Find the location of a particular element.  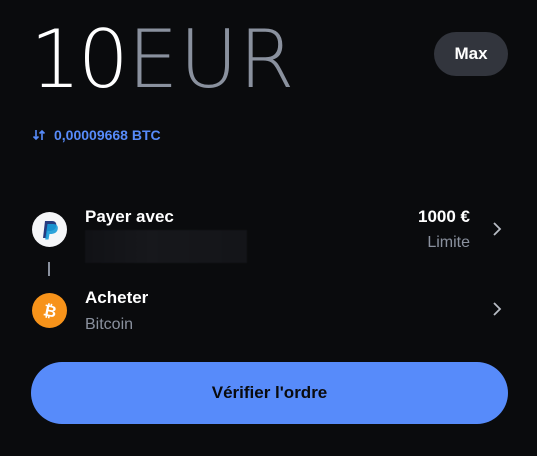

verify-order-label: Vérifier l'ordre is located at coordinates (269, 392).